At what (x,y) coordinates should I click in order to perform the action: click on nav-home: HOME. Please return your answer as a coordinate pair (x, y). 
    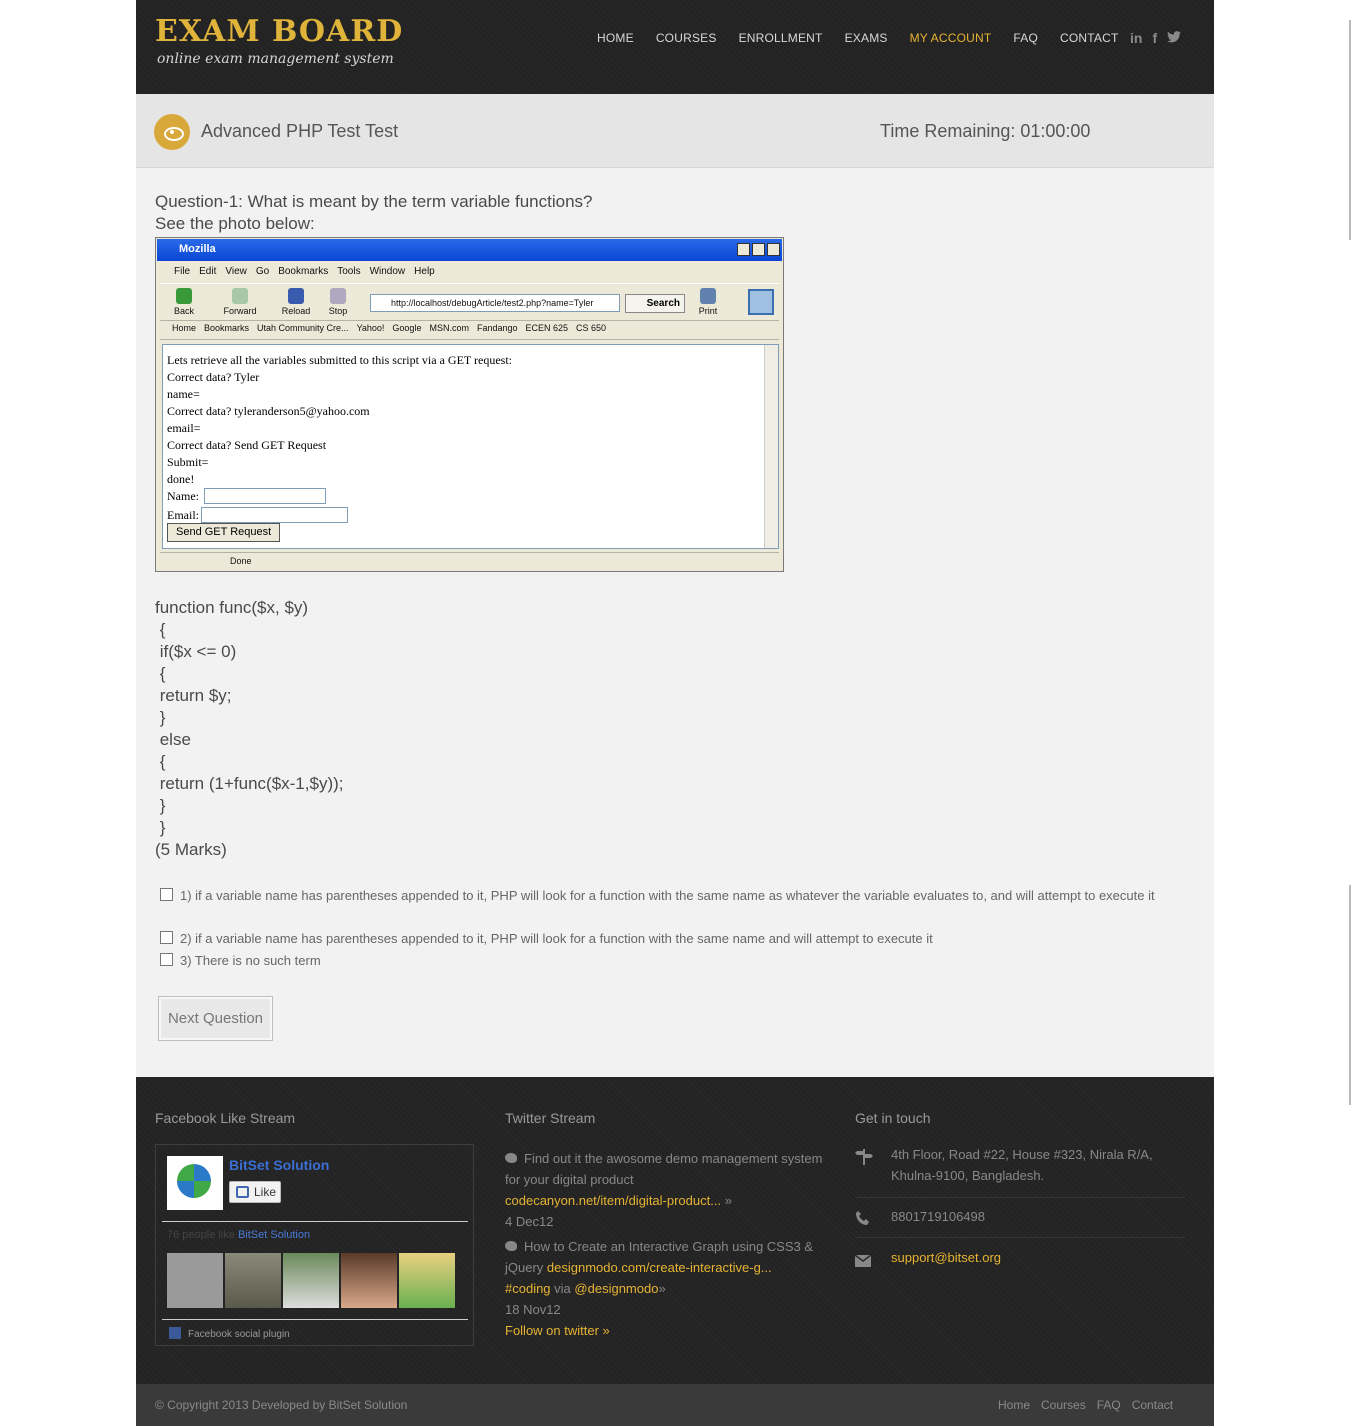
    Looking at the image, I should click on (615, 38).